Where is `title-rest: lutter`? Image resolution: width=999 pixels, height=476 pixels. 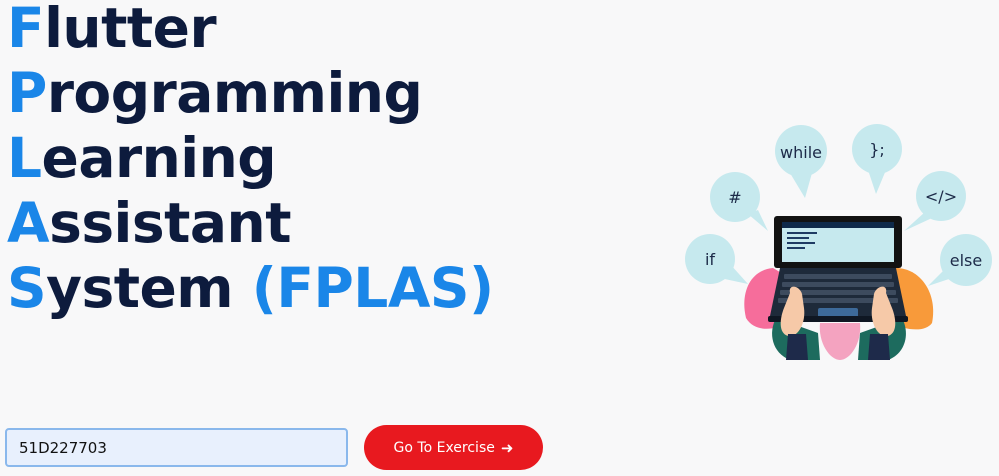 title-rest: lutter is located at coordinates (130, 30).